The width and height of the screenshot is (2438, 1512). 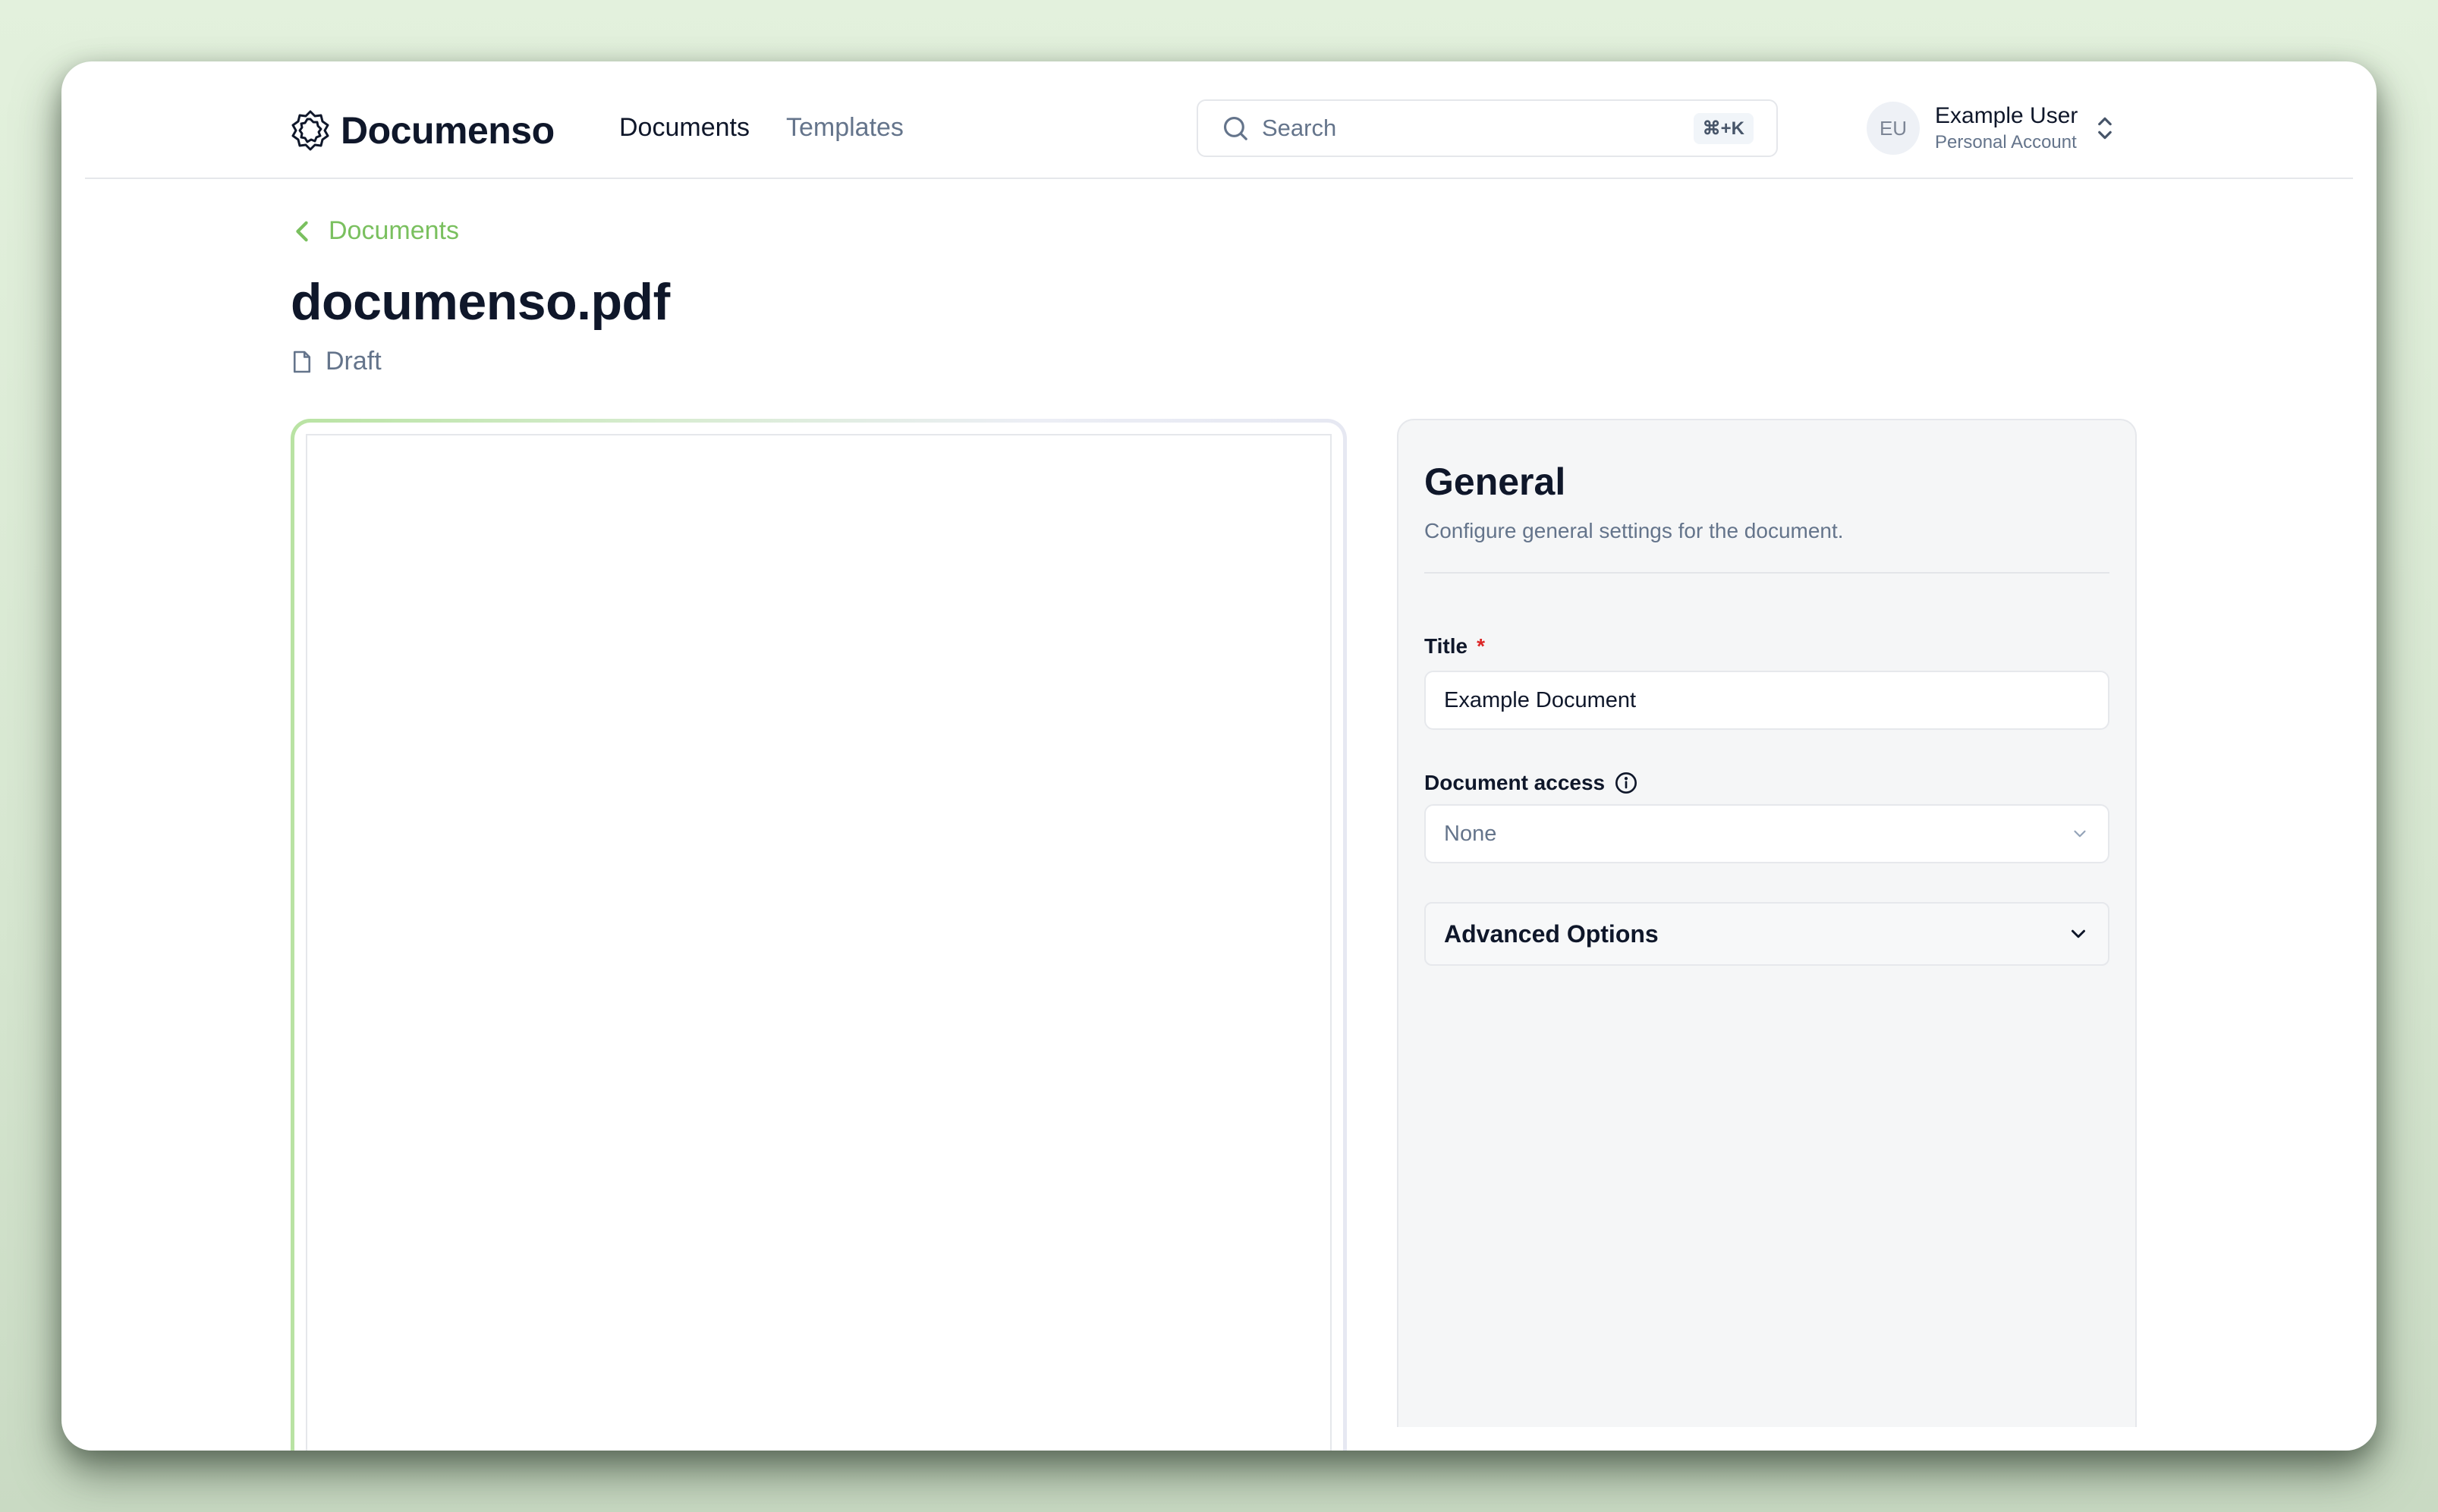 What do you see at coordinates (845, 128) in the screenshot?
I see `nav-item-templates: Templates` at bounding box center [845, 128].